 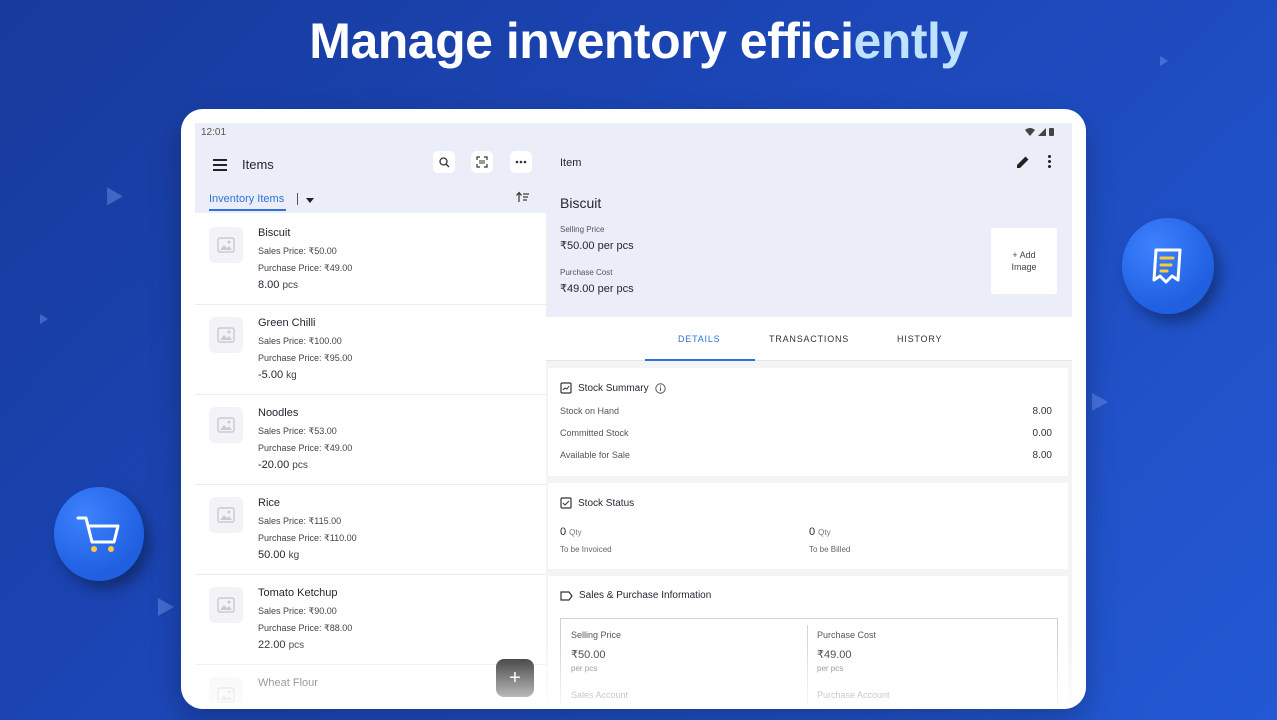 I want to click on item-name: Biscuit, so click(x=274, y=233).